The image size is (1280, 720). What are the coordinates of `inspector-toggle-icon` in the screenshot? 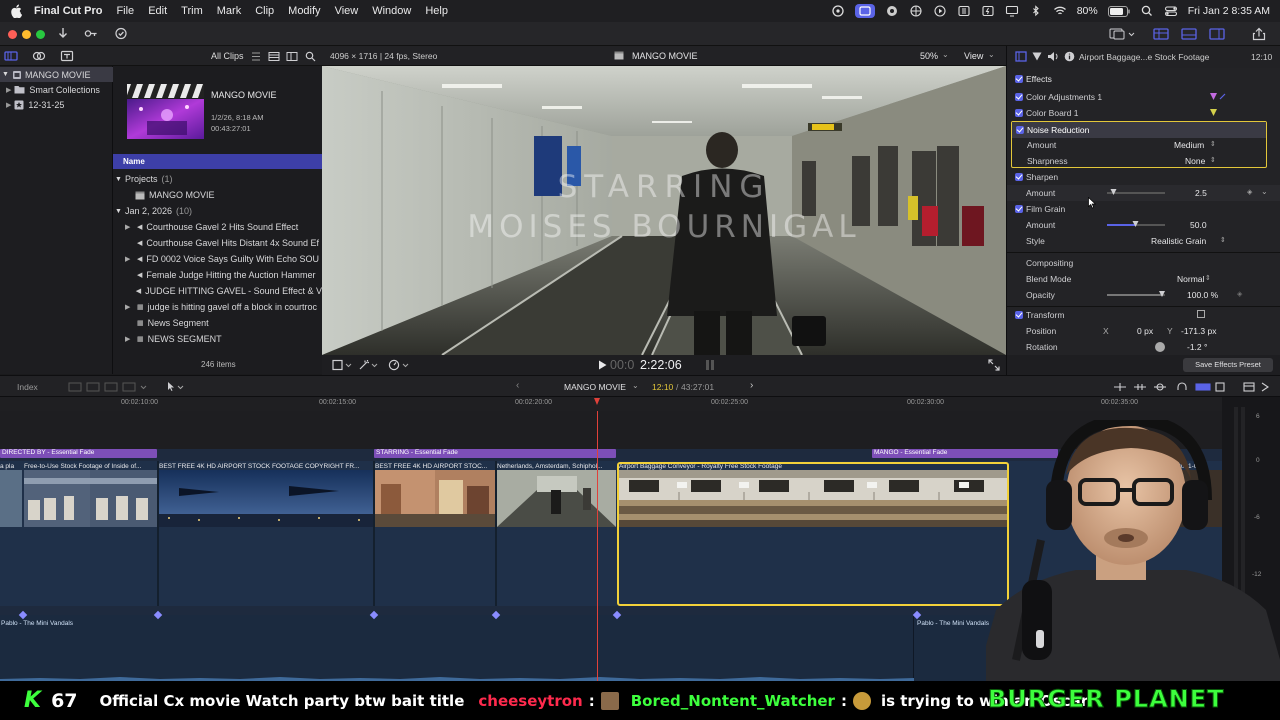 It's located at (1217, 34).